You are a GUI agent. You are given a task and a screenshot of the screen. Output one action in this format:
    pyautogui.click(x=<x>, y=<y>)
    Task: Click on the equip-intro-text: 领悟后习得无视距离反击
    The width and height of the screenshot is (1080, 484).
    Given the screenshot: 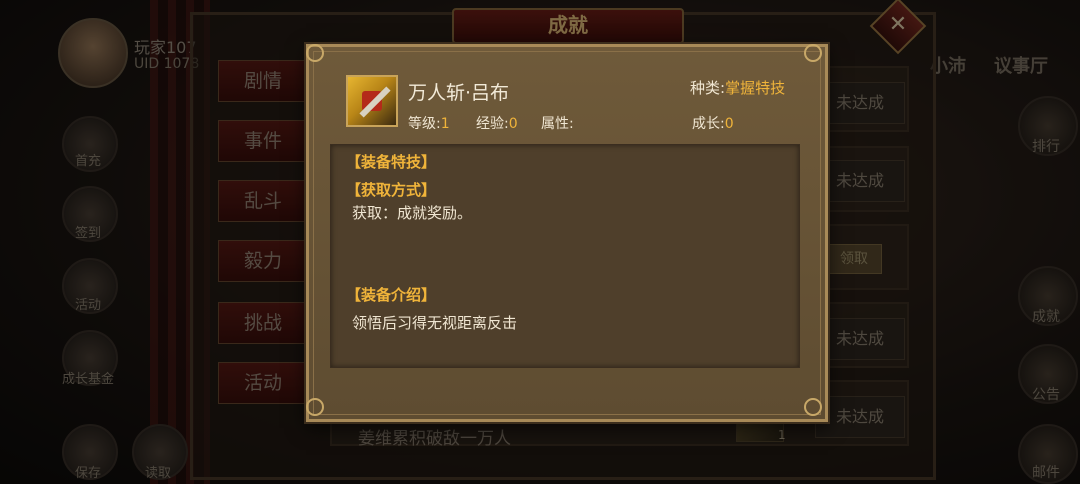 What is the action you would take?
    pyautogui.click(x=435, y=323)
    